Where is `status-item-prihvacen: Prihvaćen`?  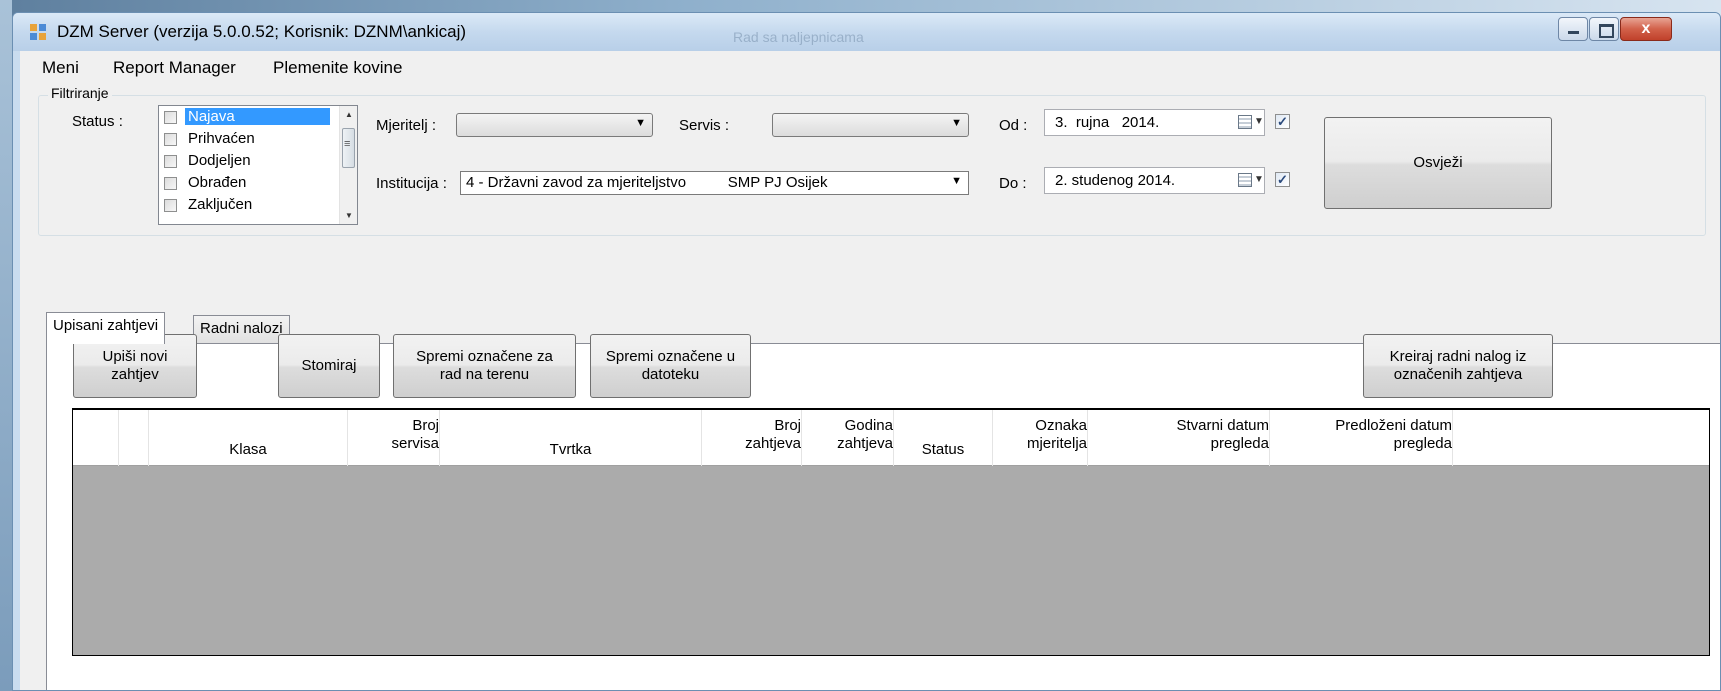 status-item-prihvacen: Prihvaćen is located at coordinates (246, 140).